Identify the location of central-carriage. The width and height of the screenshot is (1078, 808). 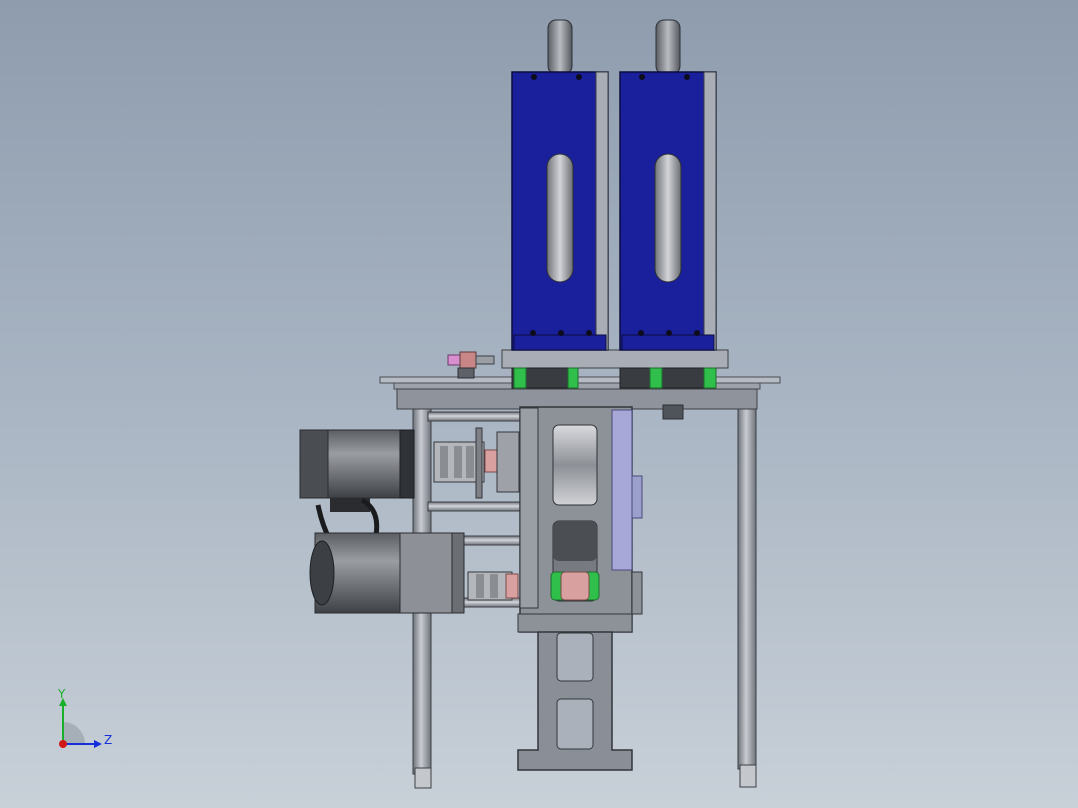
(581, 519).